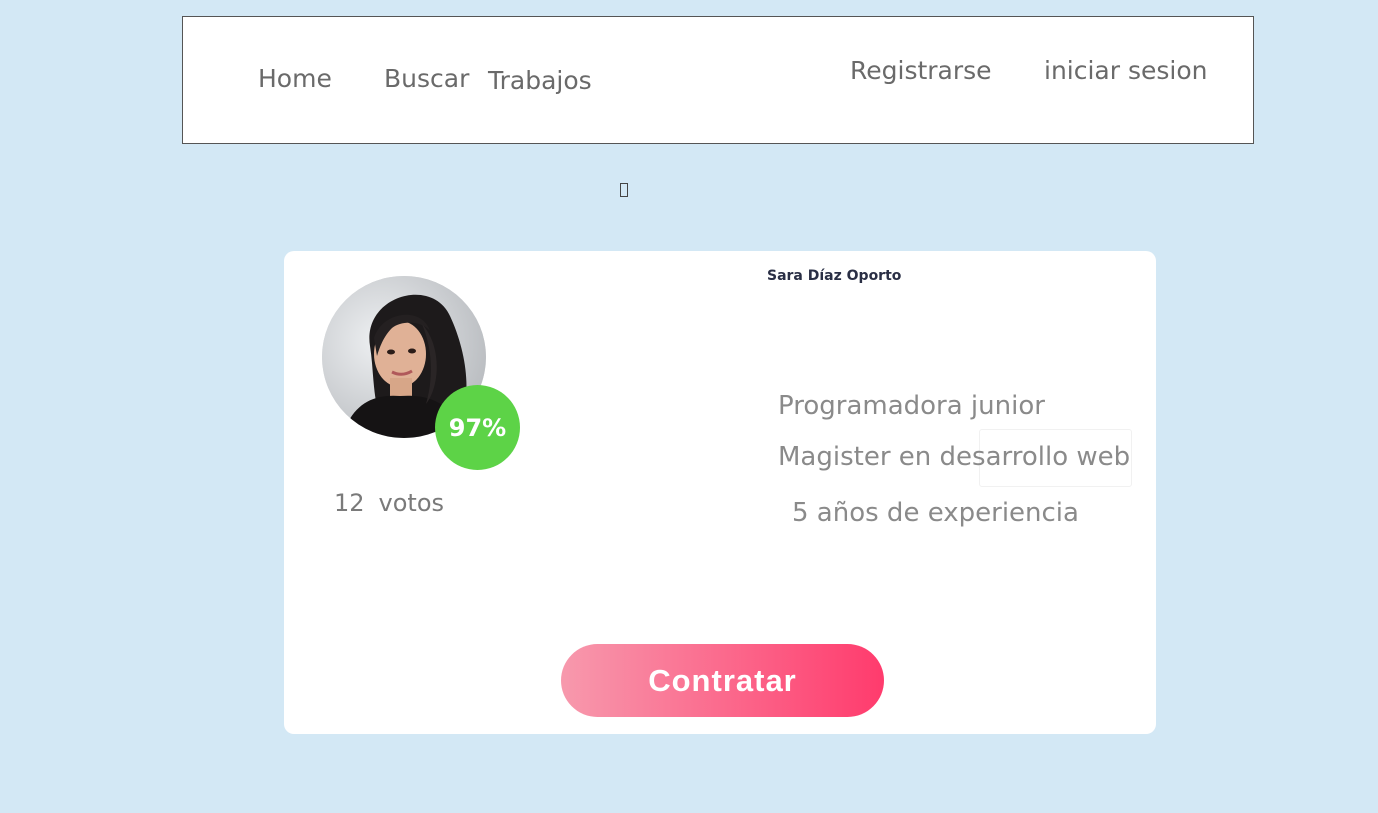  I want to click on nav-trabajos-link: Trabajos, so click(540, 80).